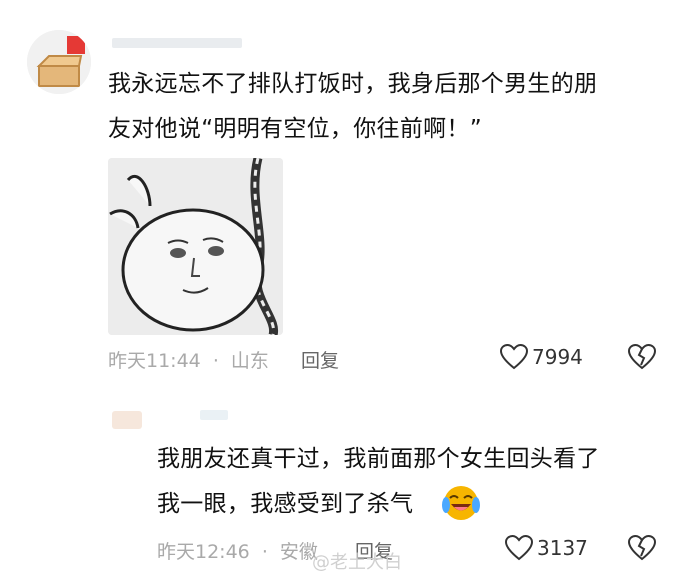 Image resolution: width=690 pixels, height=576 pixels. Describe the element at coordinates (357, 562) in the screenshot. I see `watermark: @老土大白` at that location.